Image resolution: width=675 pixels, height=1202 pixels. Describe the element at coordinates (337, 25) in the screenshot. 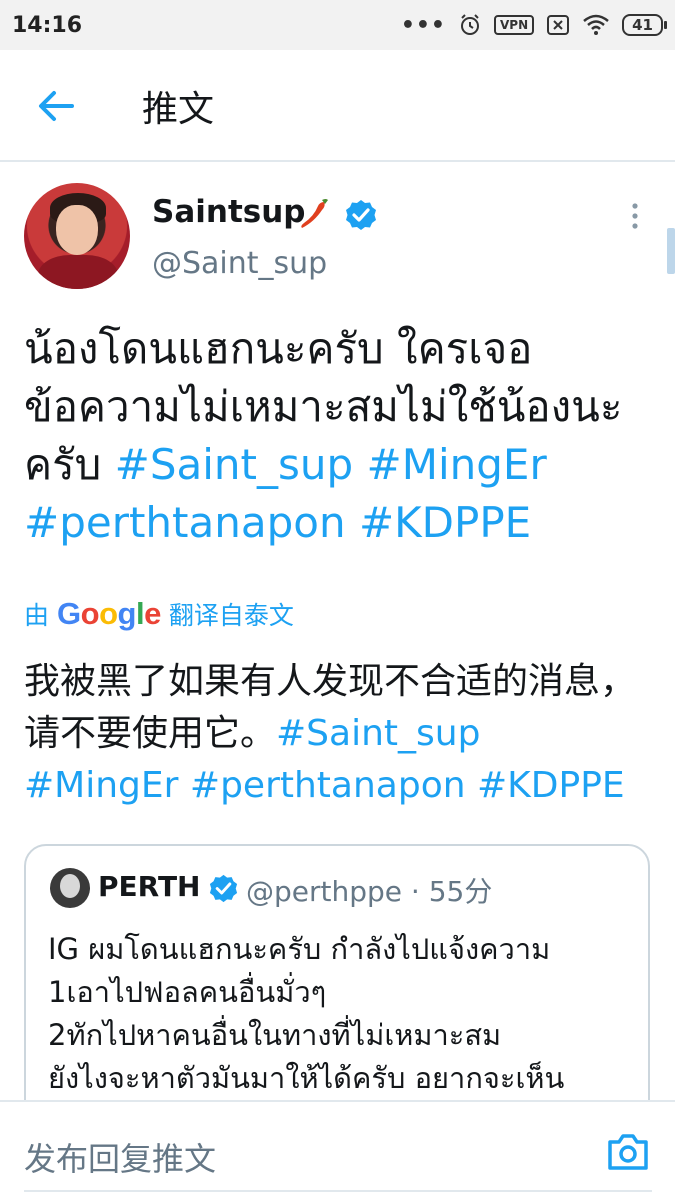

I see `status-bar: 14:16 ••• VPN 41` at that location.